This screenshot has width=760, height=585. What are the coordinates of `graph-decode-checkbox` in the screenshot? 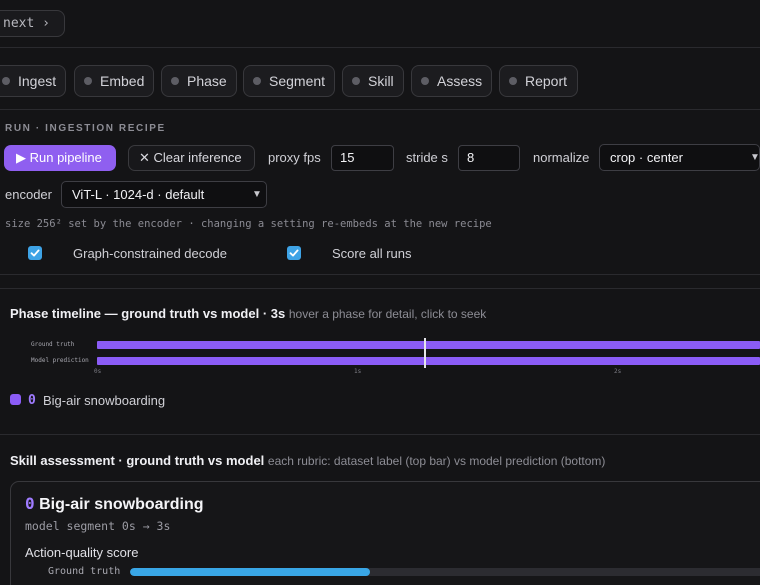 It's located at (35, 253).